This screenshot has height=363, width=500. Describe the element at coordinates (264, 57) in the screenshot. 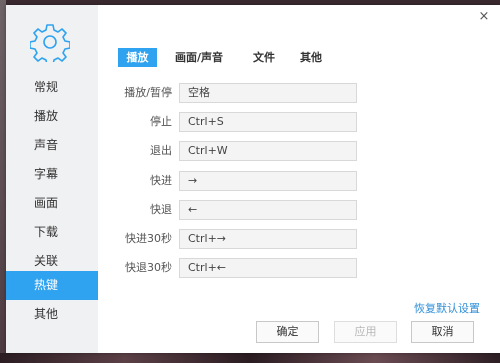

I see `tab-file: 文件` at that location.